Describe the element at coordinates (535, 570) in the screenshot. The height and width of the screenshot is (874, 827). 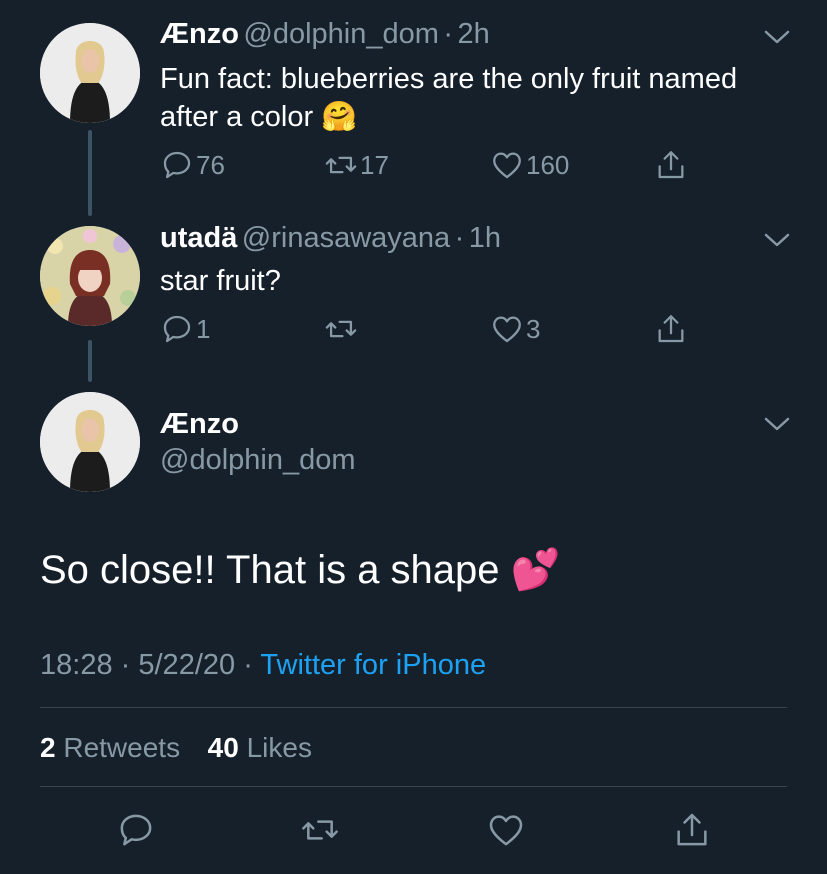
I see `two-hearts-emoji: 💕` at that location.